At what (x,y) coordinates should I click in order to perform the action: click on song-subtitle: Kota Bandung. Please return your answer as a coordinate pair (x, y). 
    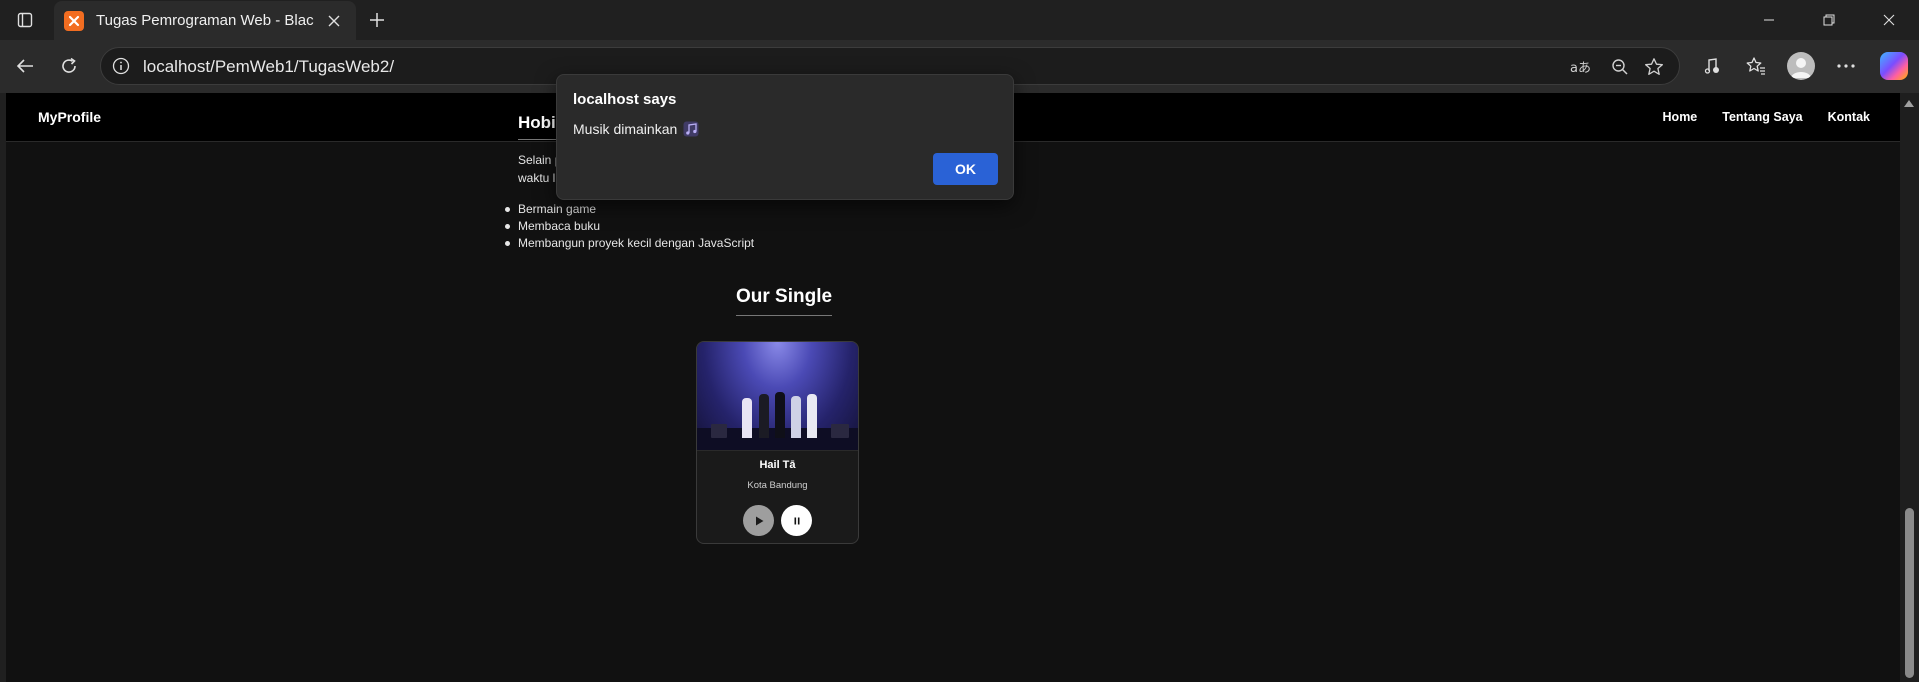
    Looking at the image, I should click on (777, 485).